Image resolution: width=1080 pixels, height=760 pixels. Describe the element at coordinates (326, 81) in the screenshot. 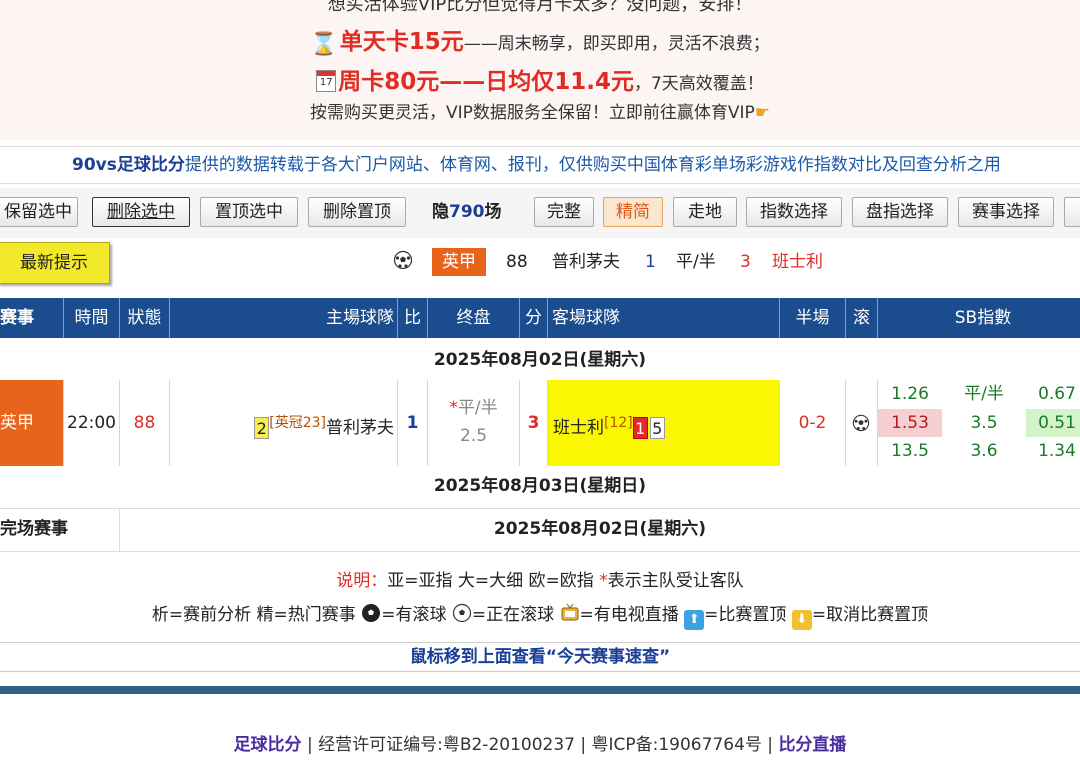

I see `calendar-icon: 17` at that location.